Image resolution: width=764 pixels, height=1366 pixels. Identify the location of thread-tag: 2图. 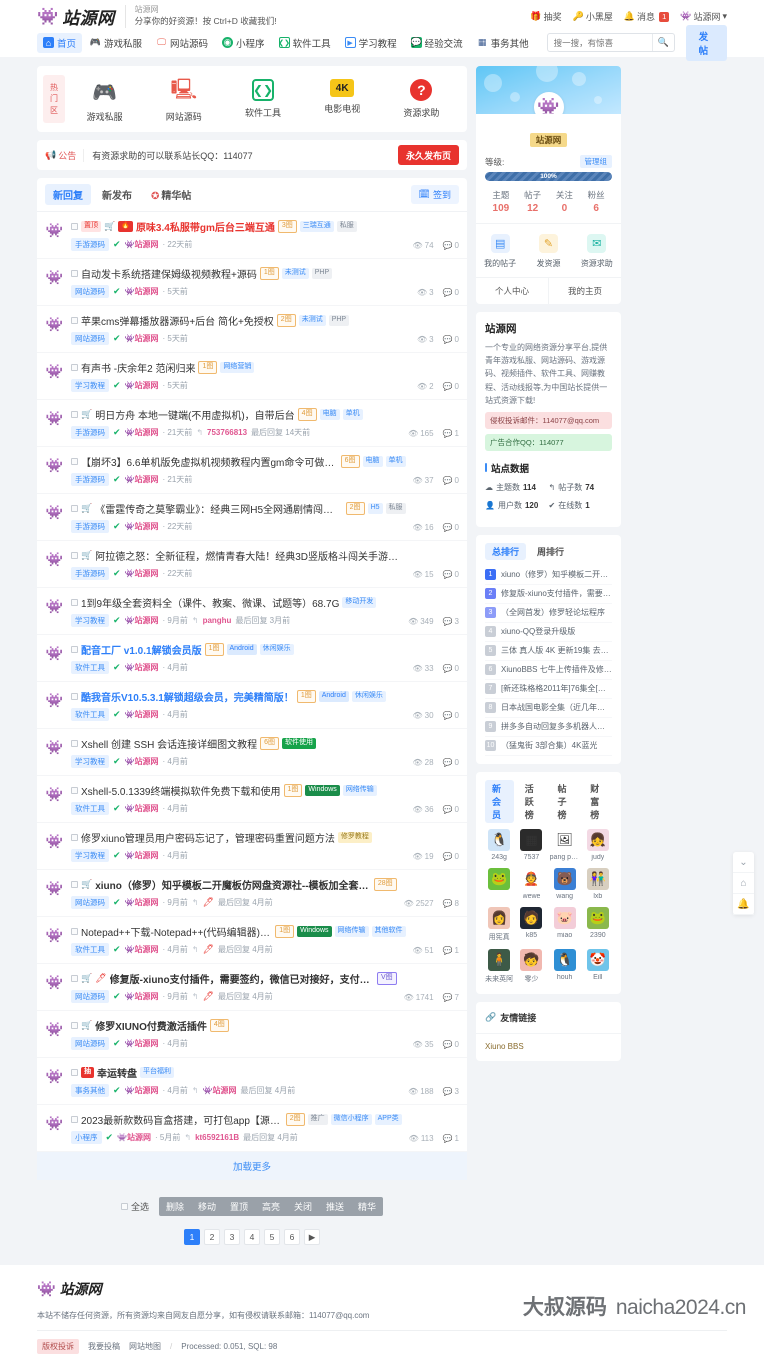
(286, 320).